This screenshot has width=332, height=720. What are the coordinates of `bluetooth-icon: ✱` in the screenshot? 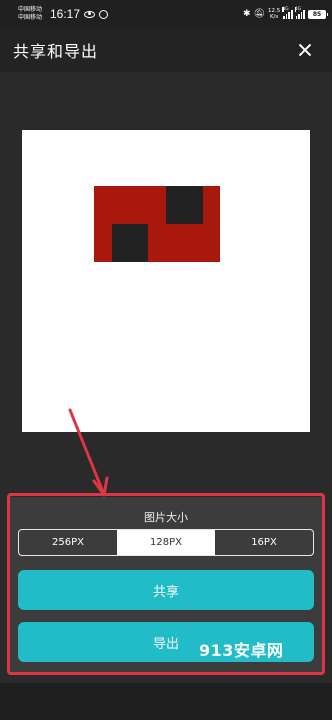 It's located at (247, 14).